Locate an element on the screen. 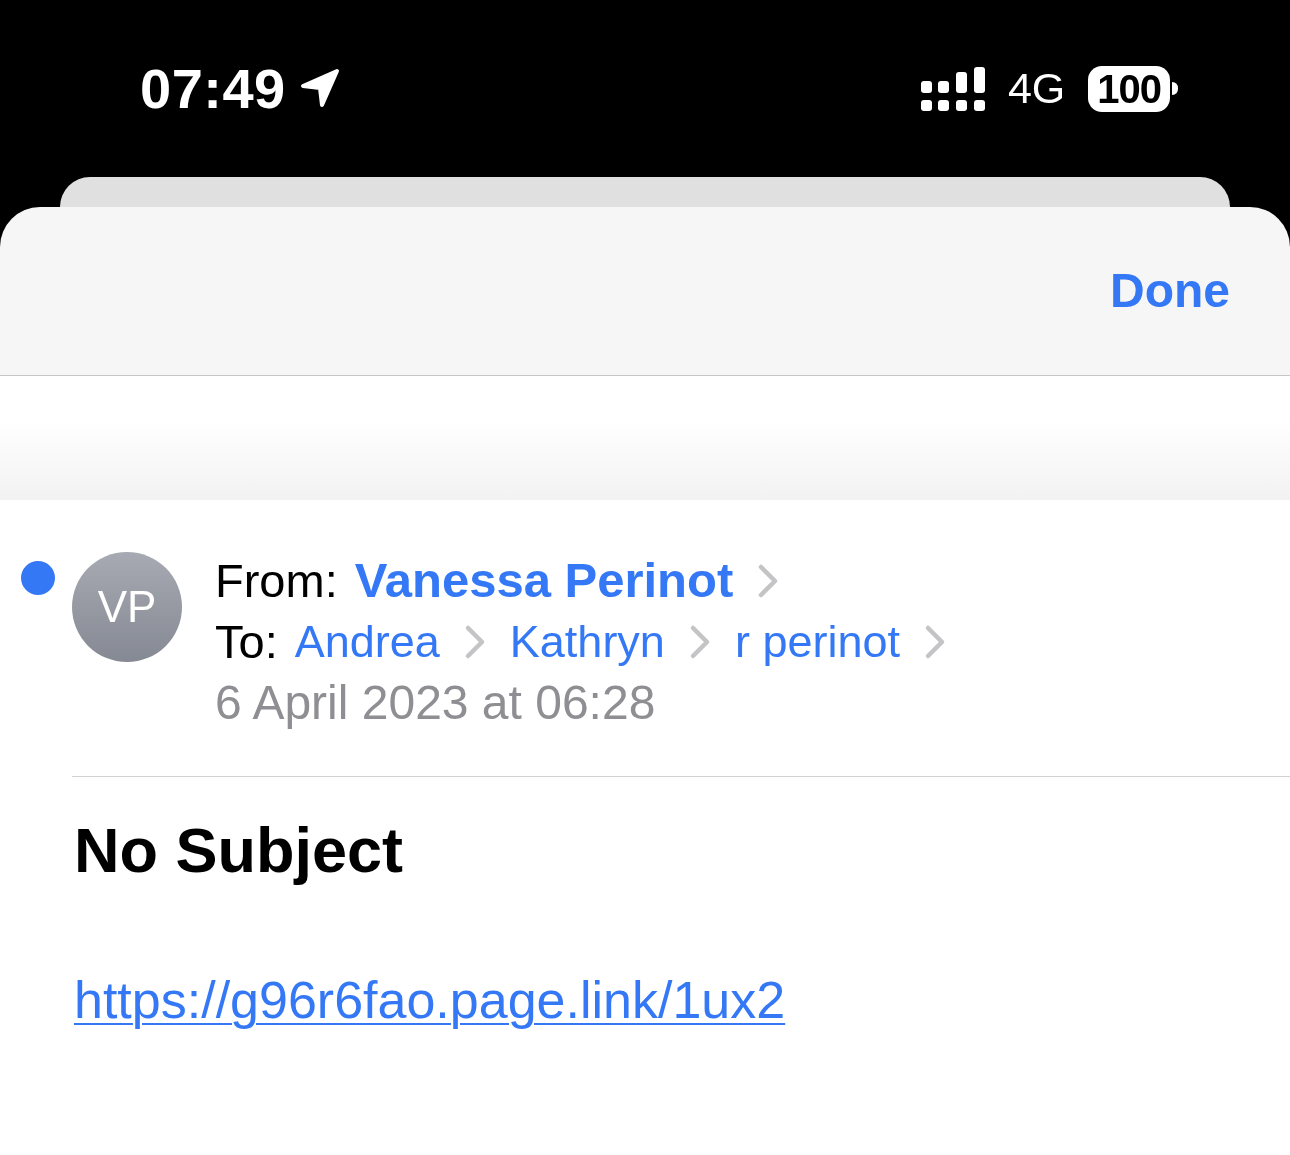 This screenshot has width=1290, height=1155. location-arrow-icon is located at coordinates (319, 87).